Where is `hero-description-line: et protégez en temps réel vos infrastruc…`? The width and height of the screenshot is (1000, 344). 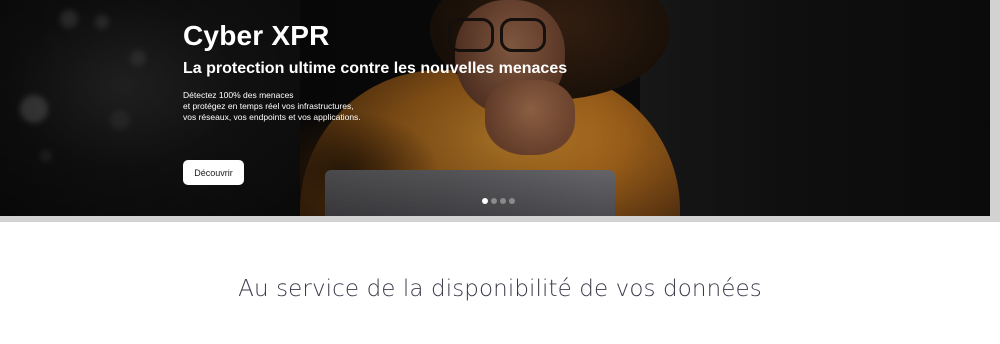
hero-description-line: et protégez en temps réel vos infrastruc… is located at coordinates (268, 106).